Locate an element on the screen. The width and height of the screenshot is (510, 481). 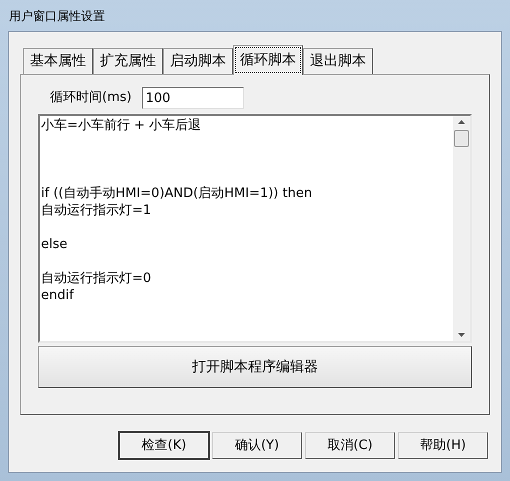
code-line: endif is located at coordinates (58, 295).